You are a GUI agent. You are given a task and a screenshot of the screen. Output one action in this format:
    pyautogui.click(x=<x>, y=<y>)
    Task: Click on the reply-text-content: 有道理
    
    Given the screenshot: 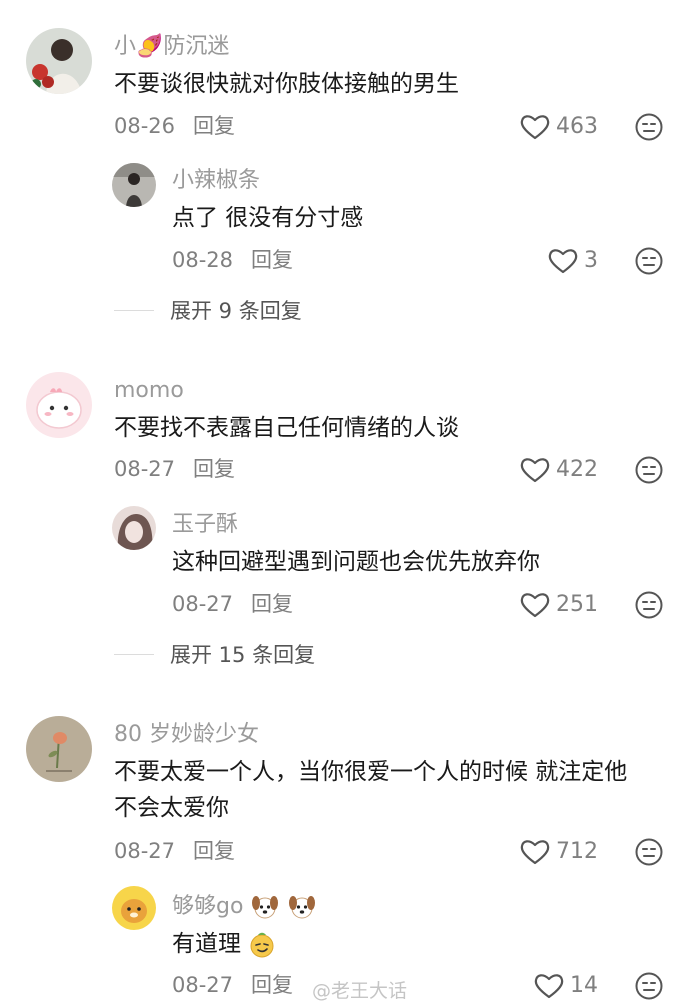 What is the action you would take?
    pyautogui.click(x=206, y=944)
    